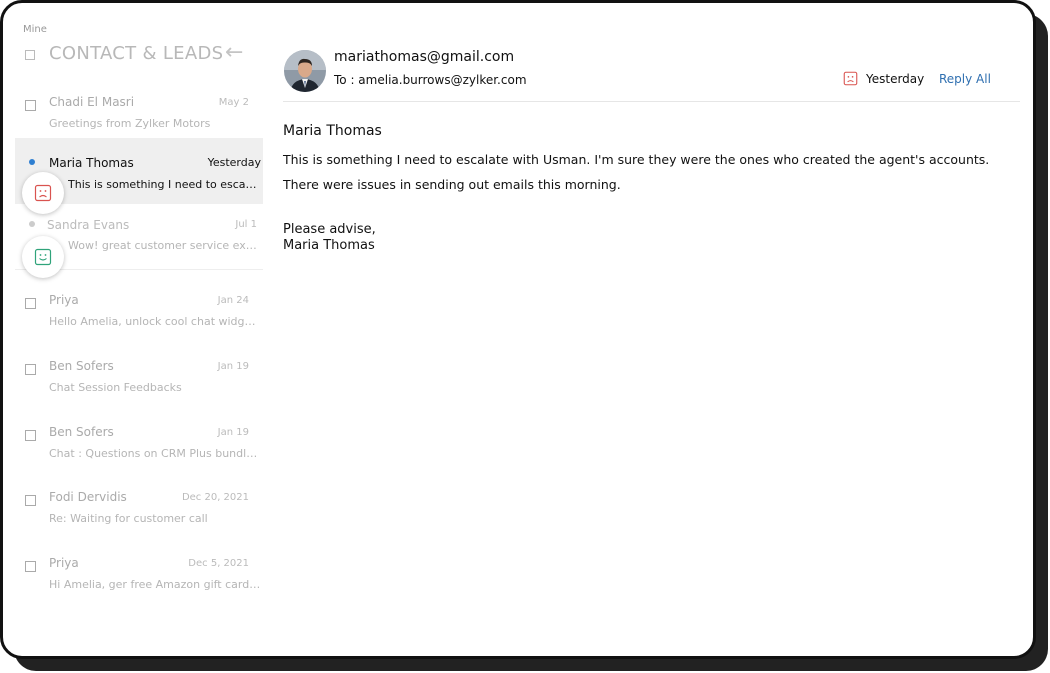  What do you see at coordinates (965, 79) in the screenshot?
I see `reply-all-button: Reply All` at bounding box center [965, 79].